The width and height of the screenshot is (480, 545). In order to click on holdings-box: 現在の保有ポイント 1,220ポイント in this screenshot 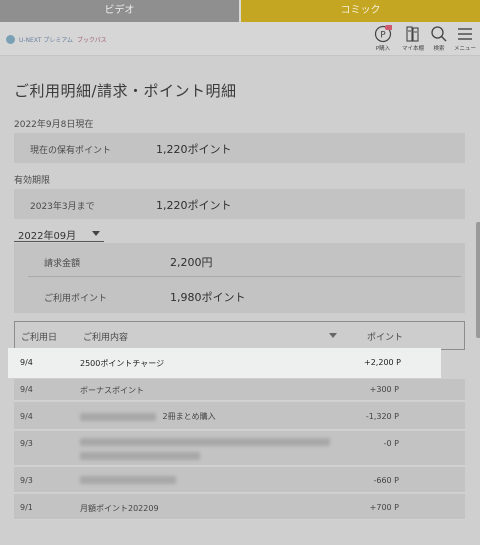, I will do `click(239, 148)`.